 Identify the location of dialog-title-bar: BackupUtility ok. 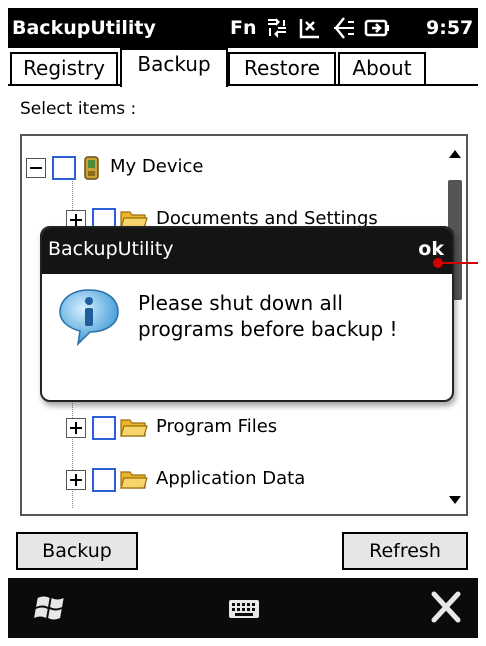
(247, 251).